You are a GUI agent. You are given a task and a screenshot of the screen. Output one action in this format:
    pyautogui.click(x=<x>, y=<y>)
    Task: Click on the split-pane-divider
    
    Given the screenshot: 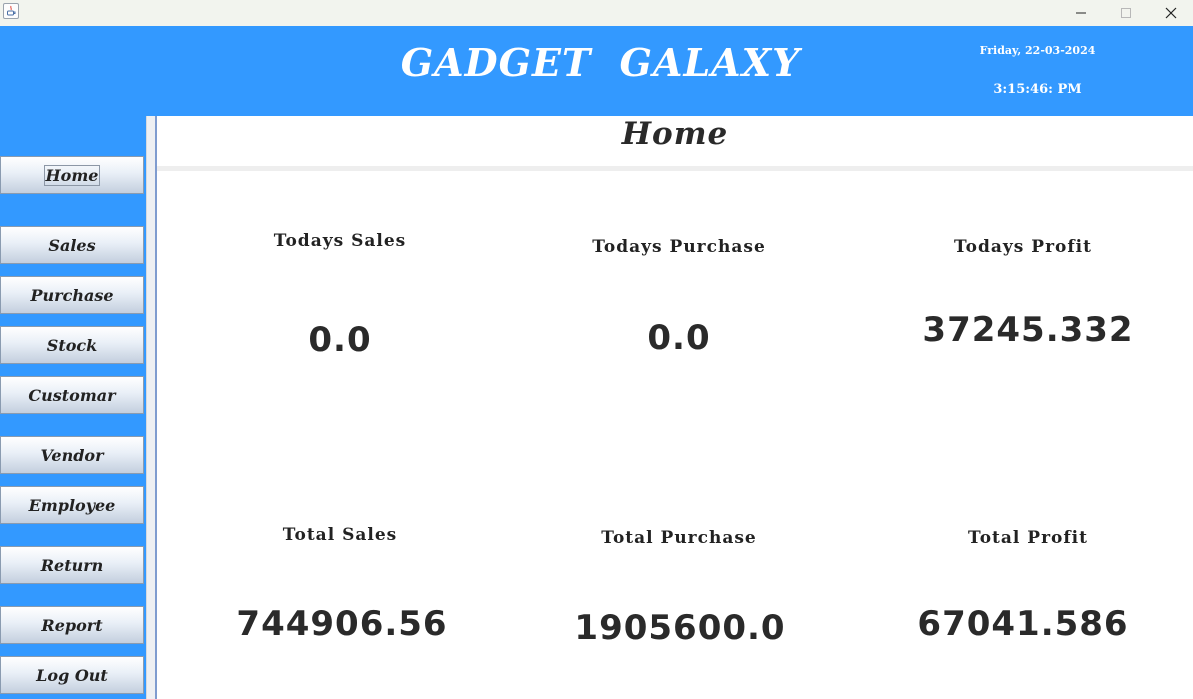 What is the action you would take?
    pyautogui.click(x=150, y=407)
    